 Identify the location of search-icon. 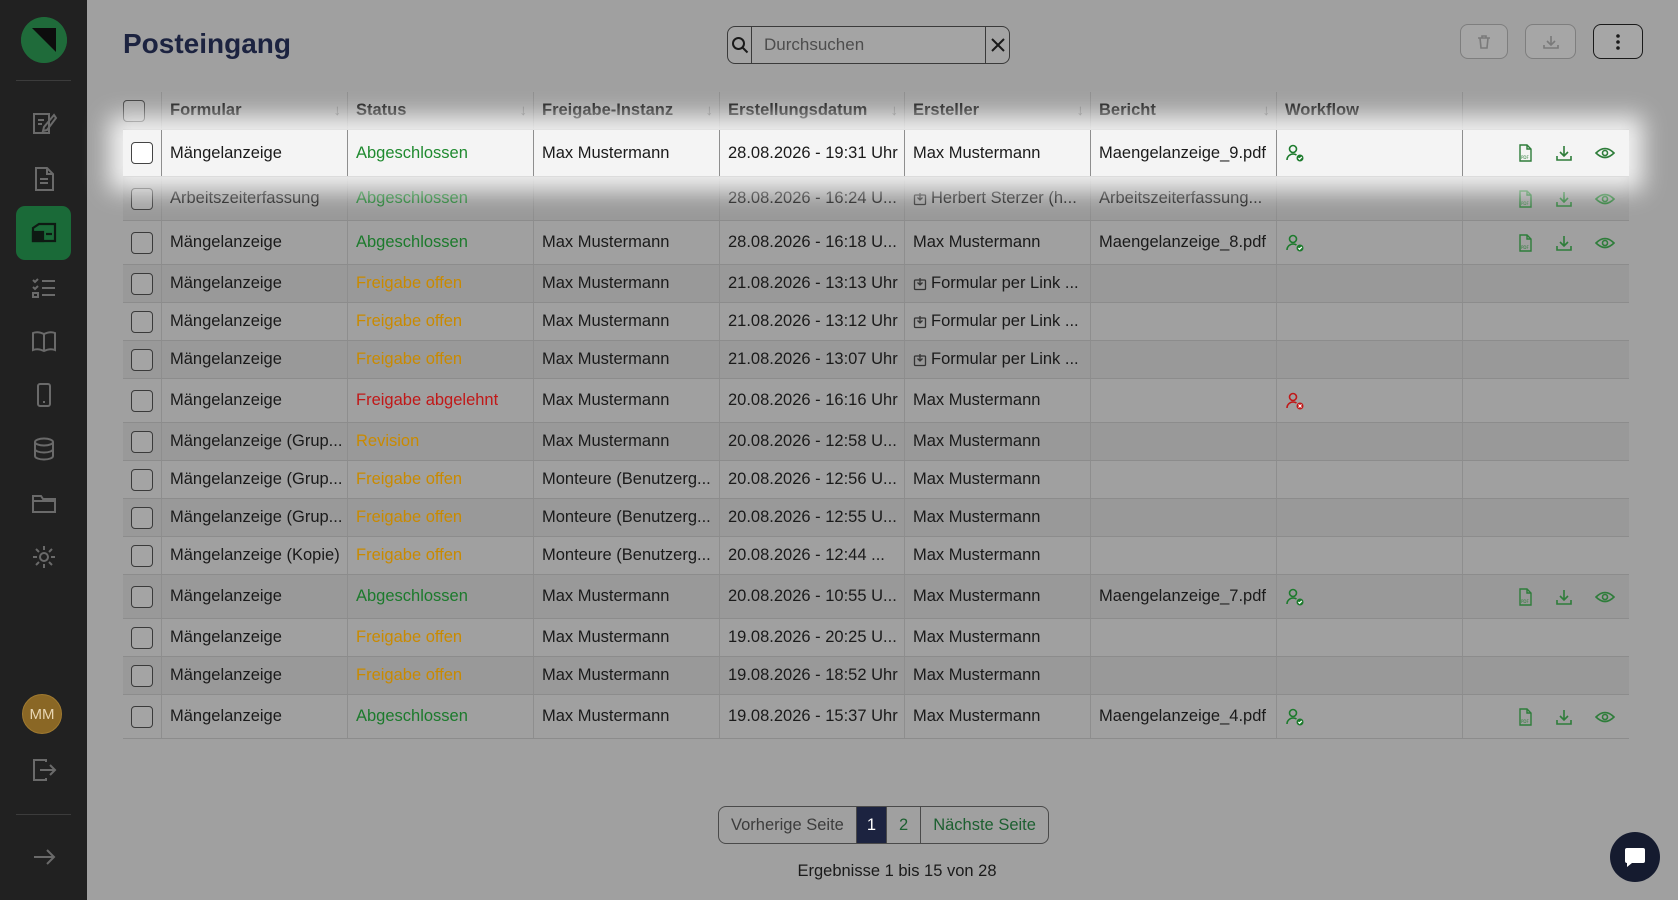
(740, 45).